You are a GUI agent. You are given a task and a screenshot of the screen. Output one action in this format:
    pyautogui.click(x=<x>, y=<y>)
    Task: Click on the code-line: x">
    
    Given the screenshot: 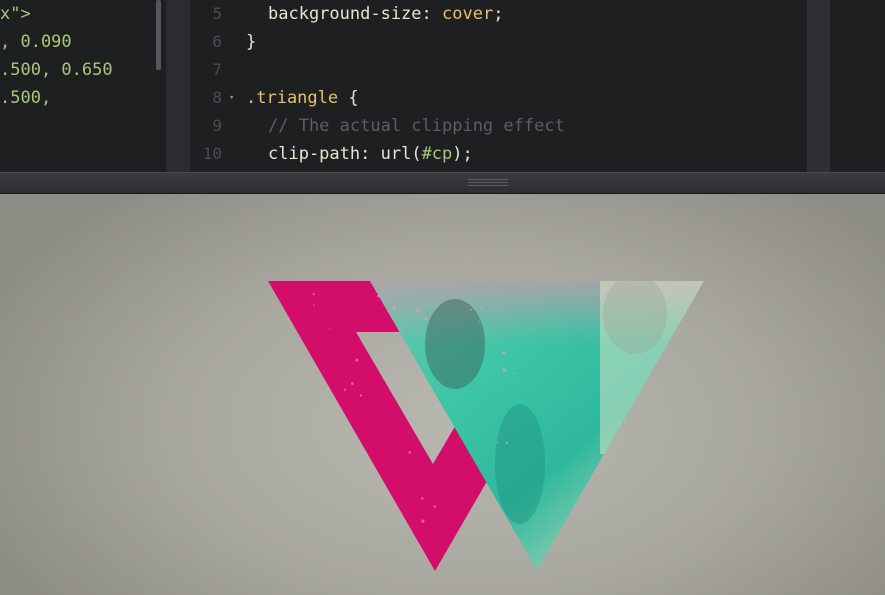 What is the action you would take?
    pyautogui.click(x=15, y=14)
    